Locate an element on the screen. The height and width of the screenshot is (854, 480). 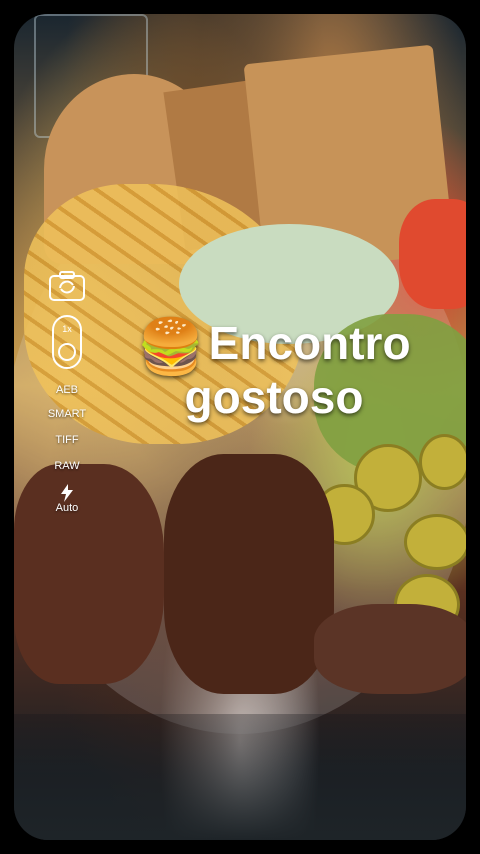
tiff-toggle: TIFF is located at coordinates (67, 440).